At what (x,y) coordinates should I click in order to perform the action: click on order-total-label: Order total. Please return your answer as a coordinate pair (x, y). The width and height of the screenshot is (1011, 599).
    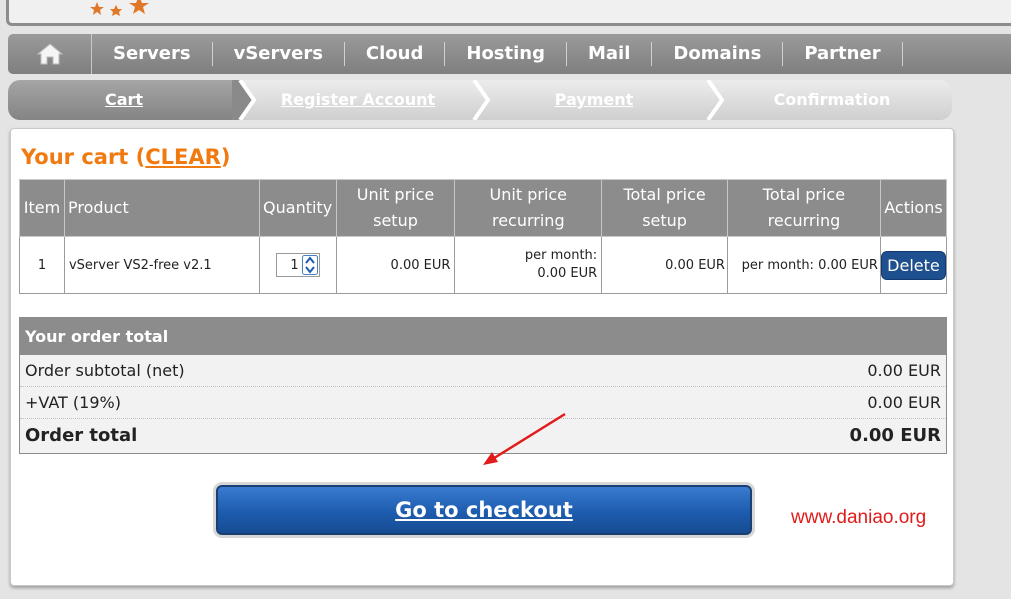
    Looking at the image, I should click on (81, 435).